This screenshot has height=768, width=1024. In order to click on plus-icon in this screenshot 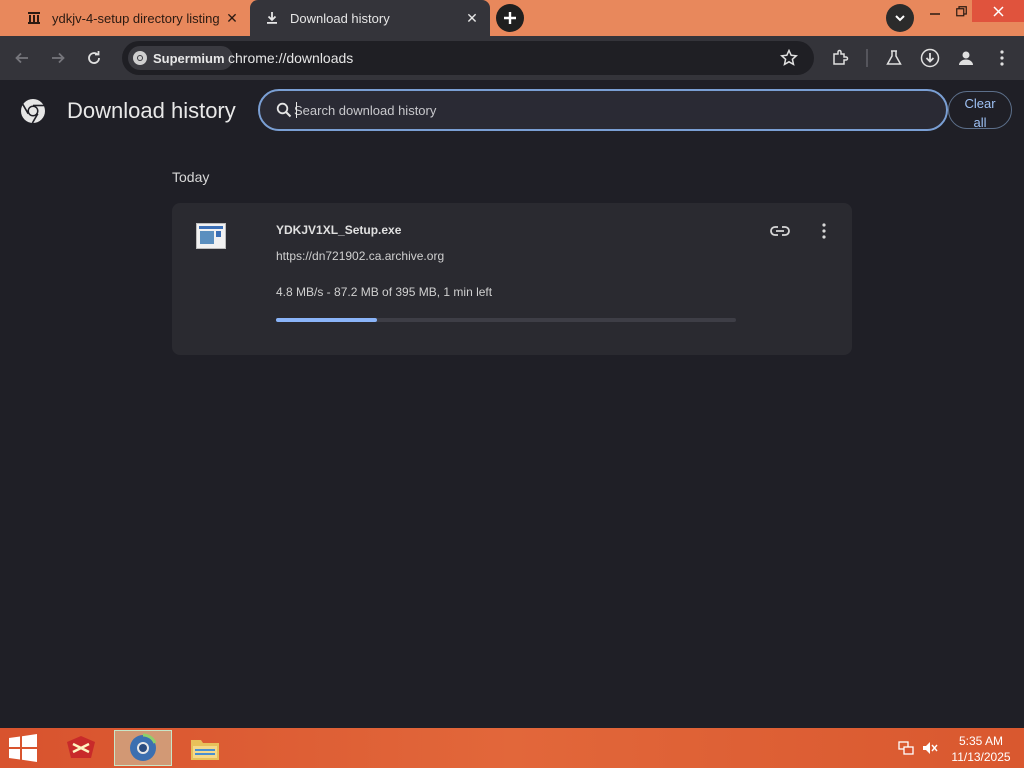, I will do `click(510, 18)`.